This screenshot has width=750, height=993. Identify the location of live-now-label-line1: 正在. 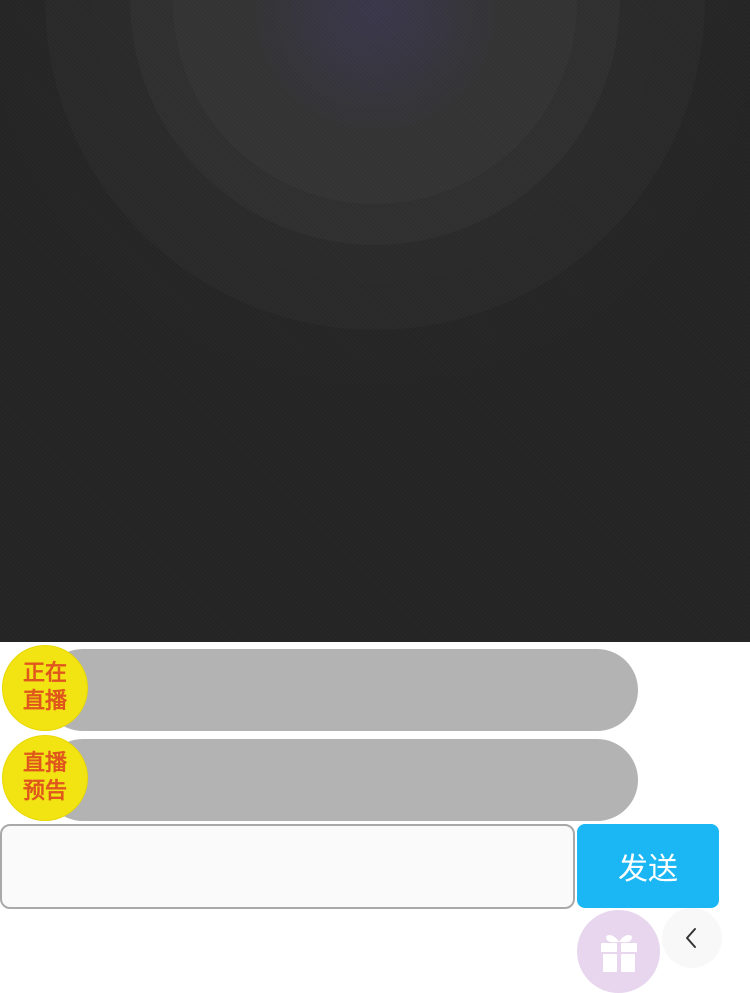
(44, 673).